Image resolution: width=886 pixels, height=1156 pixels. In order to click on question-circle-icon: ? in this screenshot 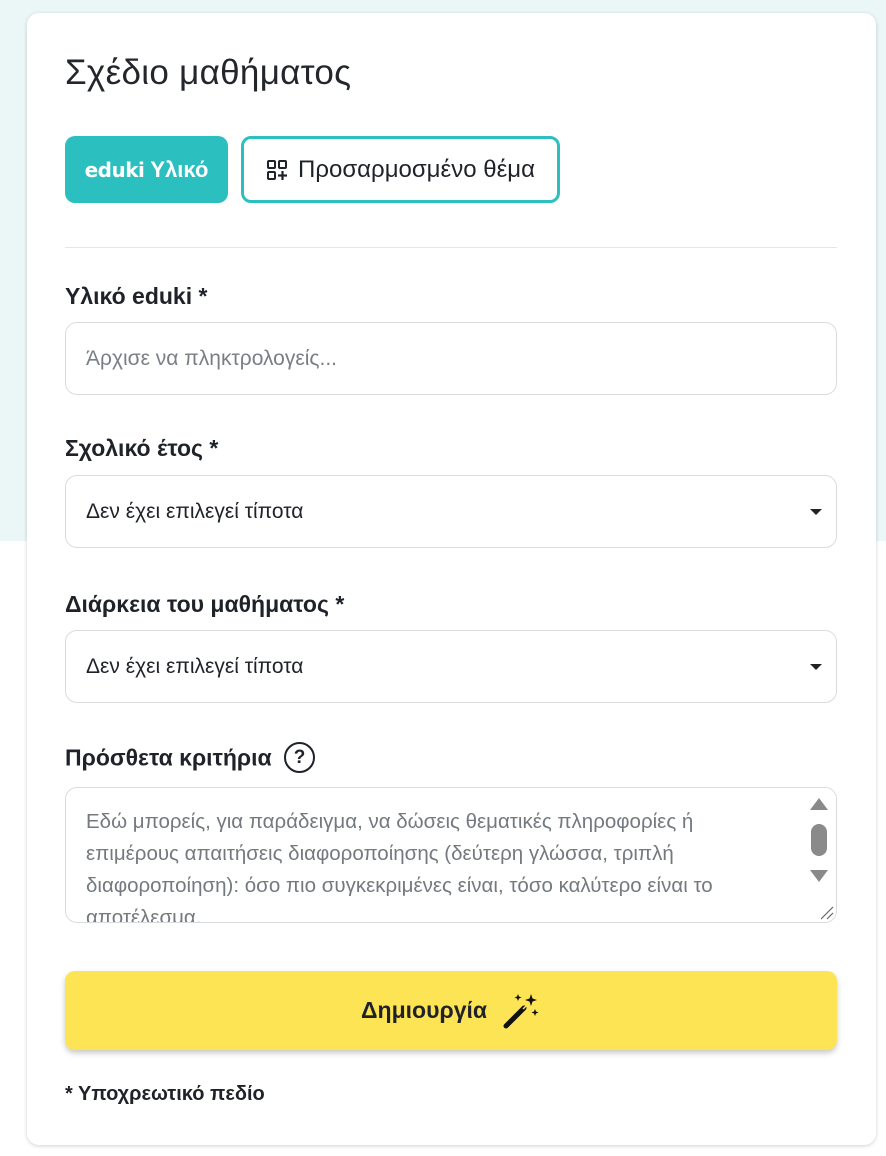, I will do `click(300, 757)`.